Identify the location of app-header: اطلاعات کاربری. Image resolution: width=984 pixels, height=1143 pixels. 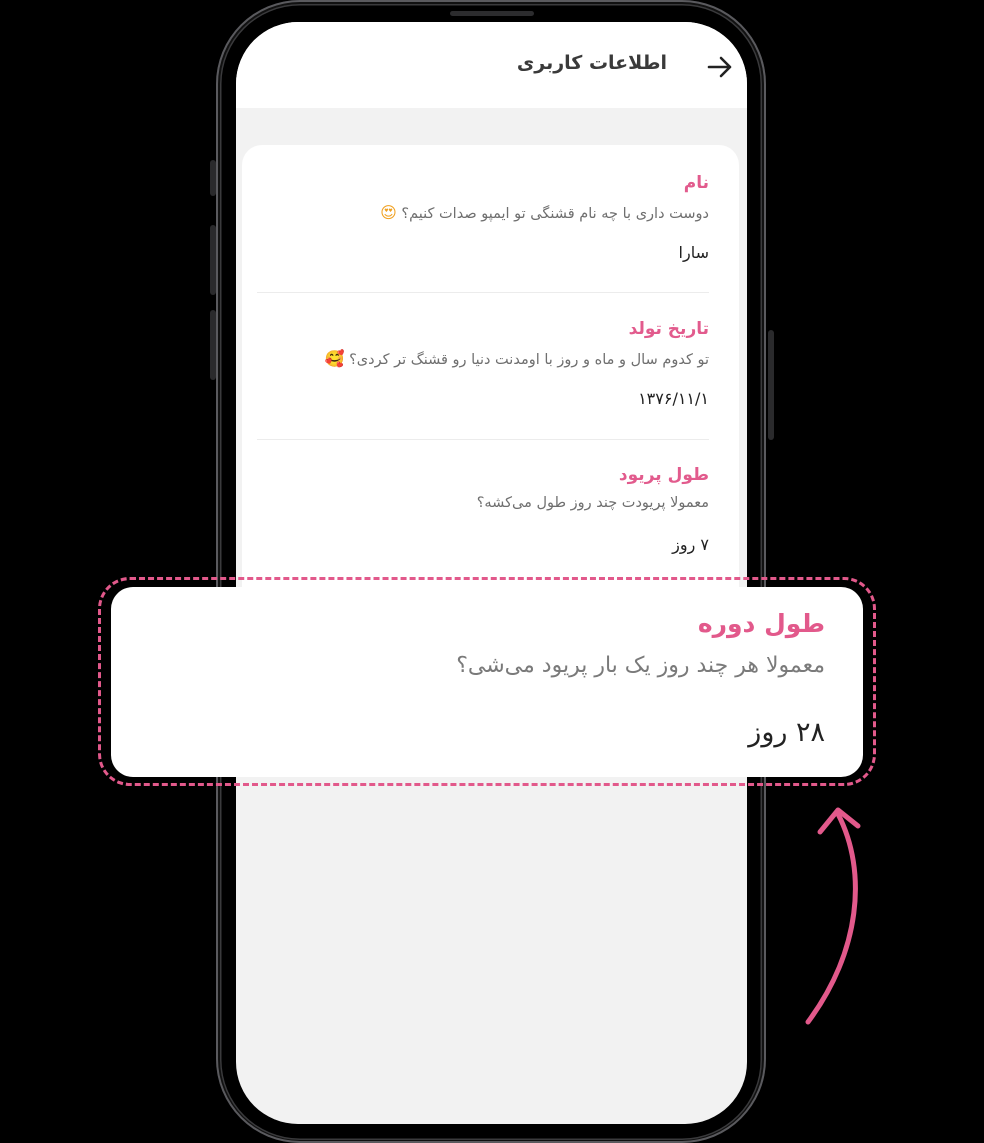
(491, 65).